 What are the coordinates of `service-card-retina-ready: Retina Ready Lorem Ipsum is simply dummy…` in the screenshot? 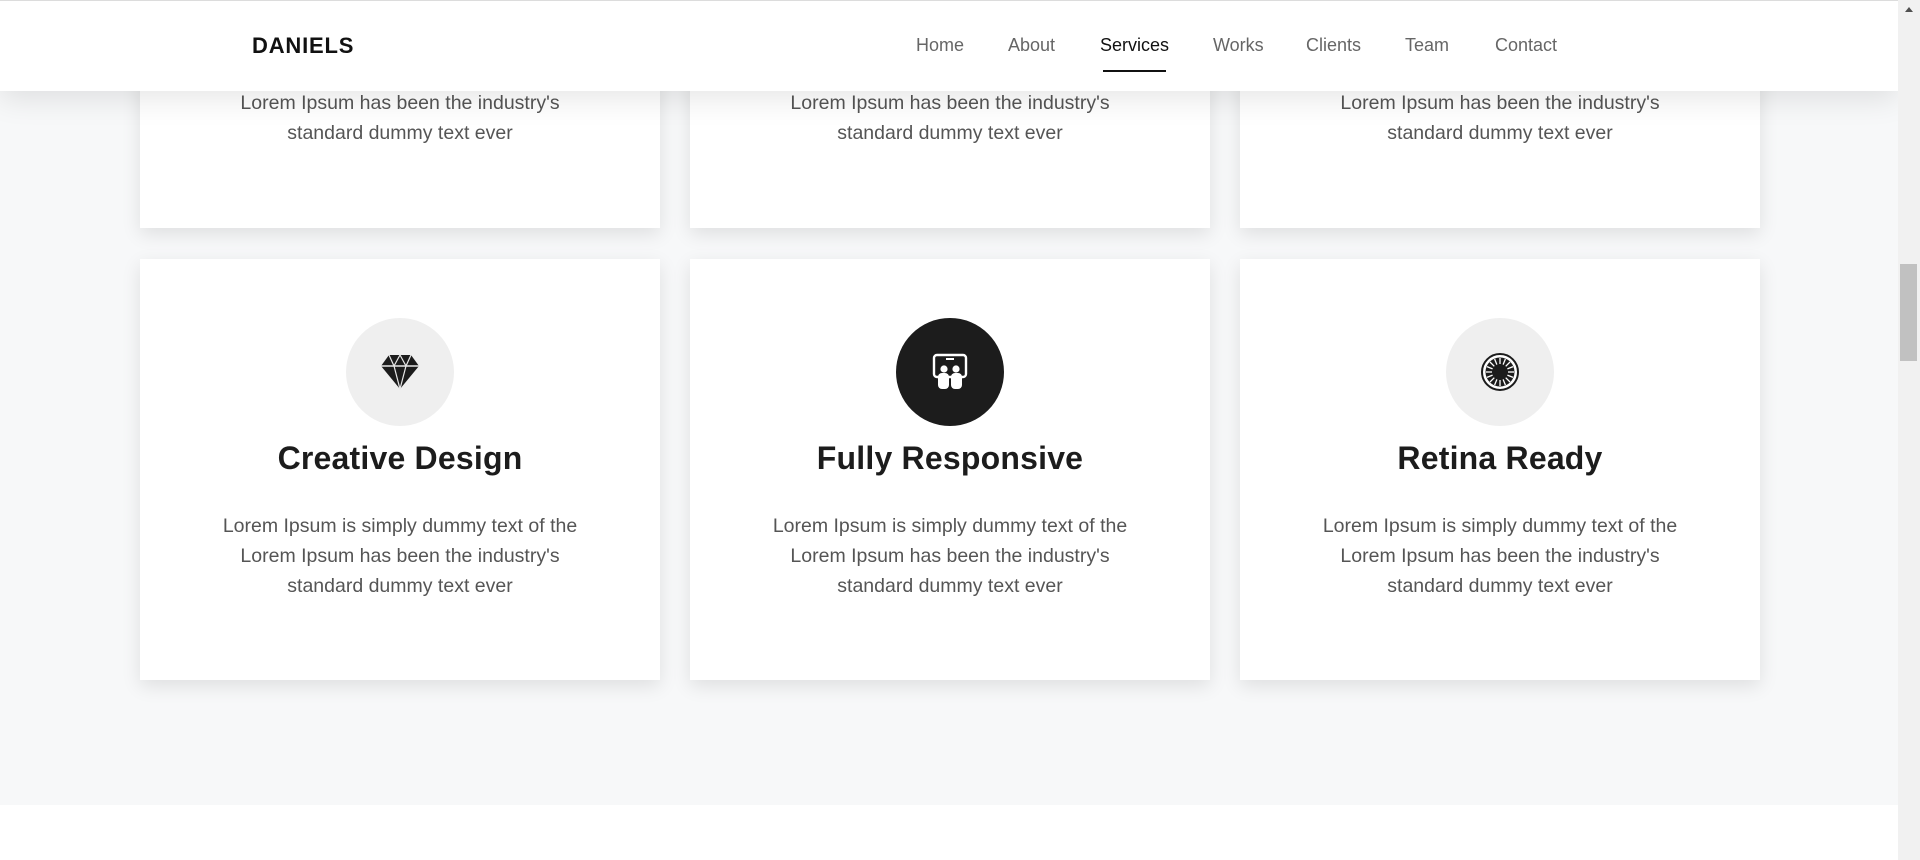 It's located at (1500, 469).